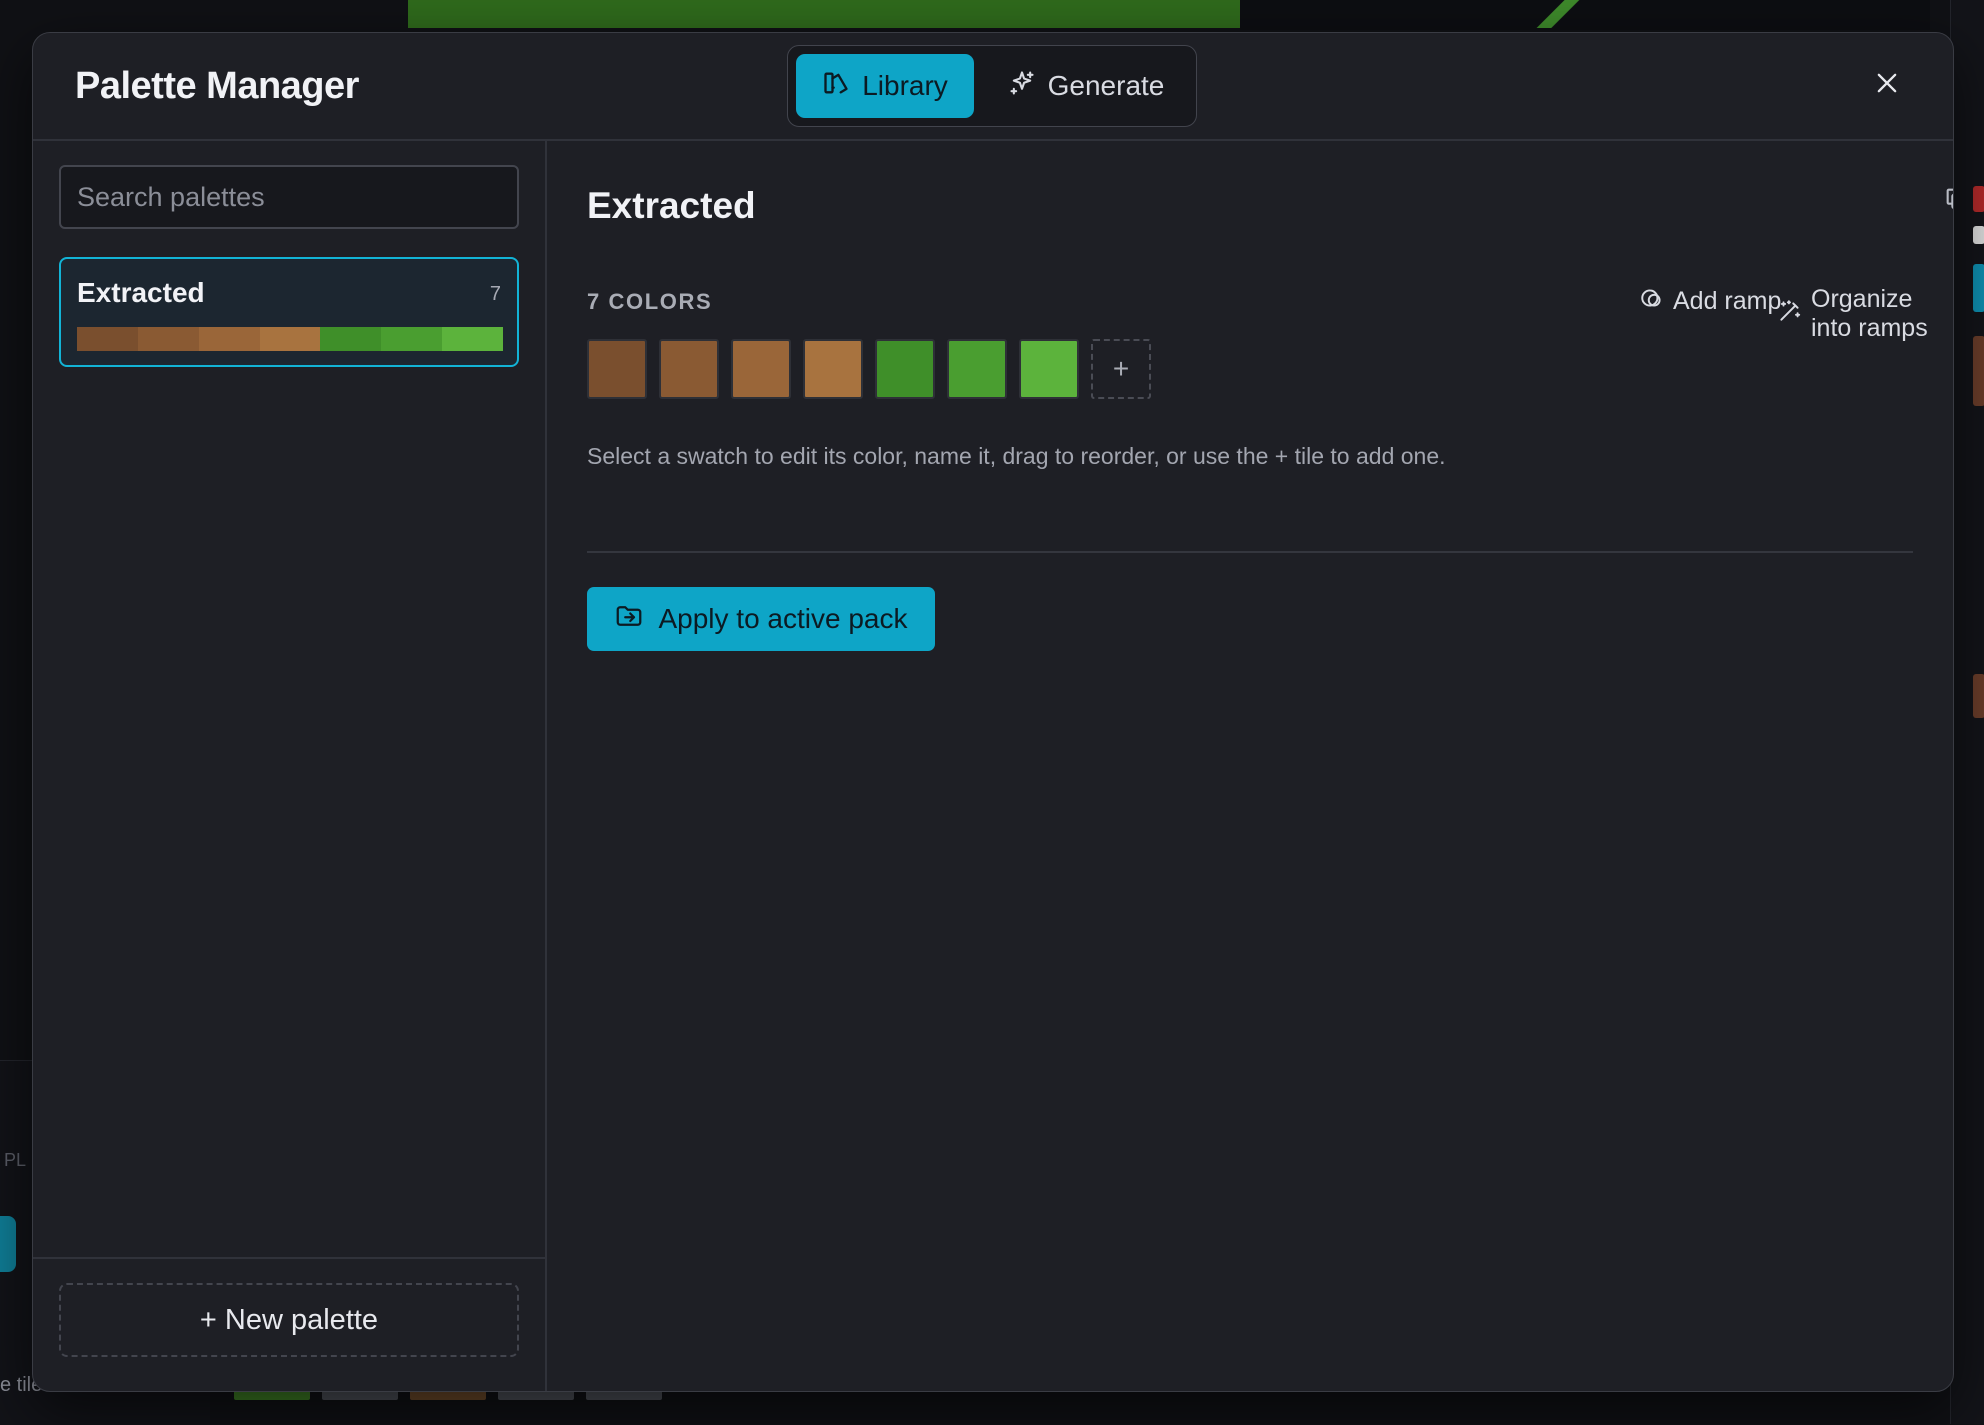 The height and width of the screenshot is (1425, 1984). I want to click on tab-library: Library, so click(885, 86).